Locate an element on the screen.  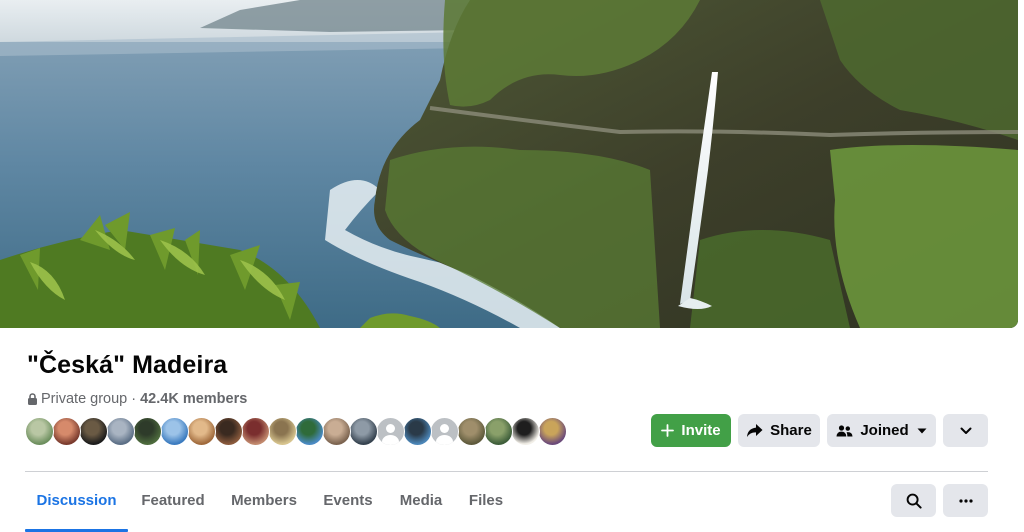
group-name: "Česká" Madeira is located at coordinates (127, 365).